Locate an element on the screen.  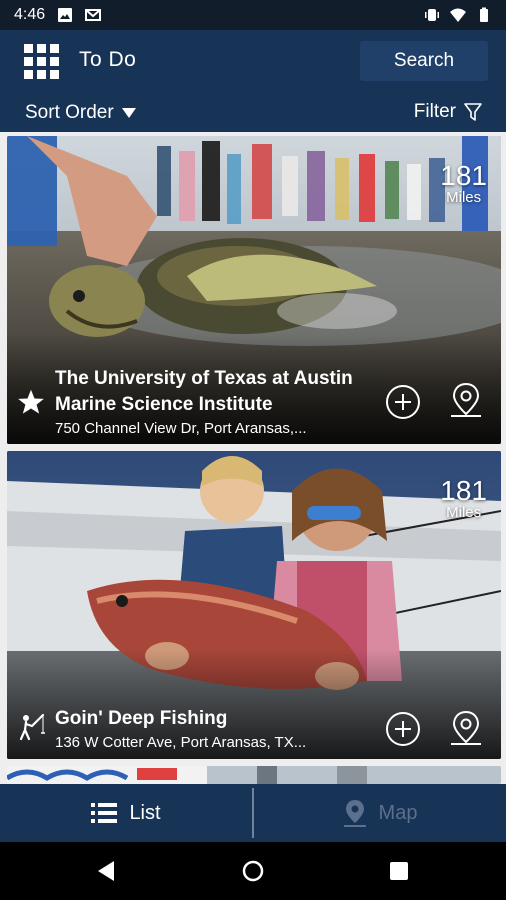
image-notification-icon is located at coordinates (65, 15).